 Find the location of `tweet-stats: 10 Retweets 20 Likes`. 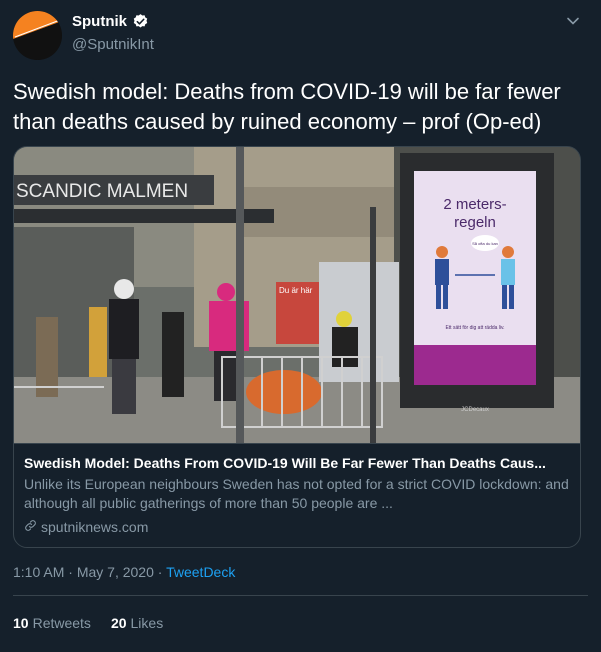

tweet-stats: 10 Retweets 20 Likes is located at coordinates (88, 623).